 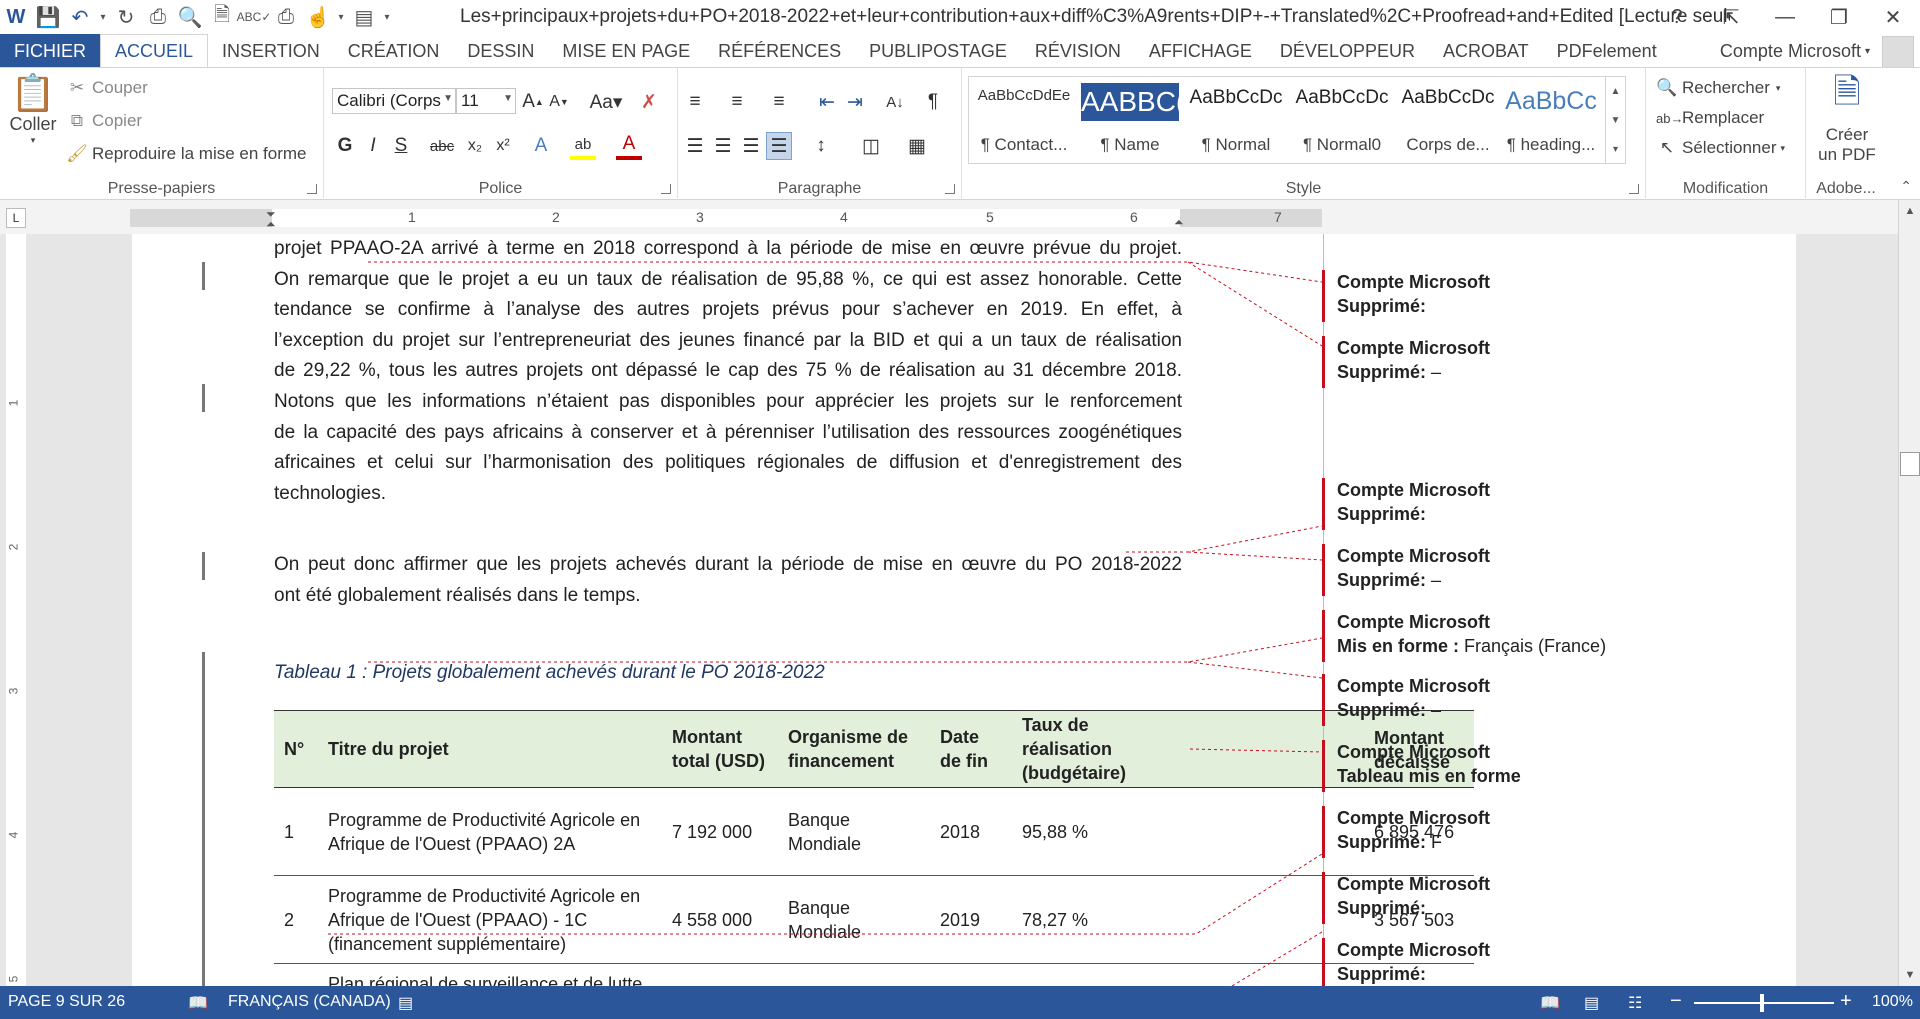 I want to click on word-app-icon: W, so click(x=16, y=17).